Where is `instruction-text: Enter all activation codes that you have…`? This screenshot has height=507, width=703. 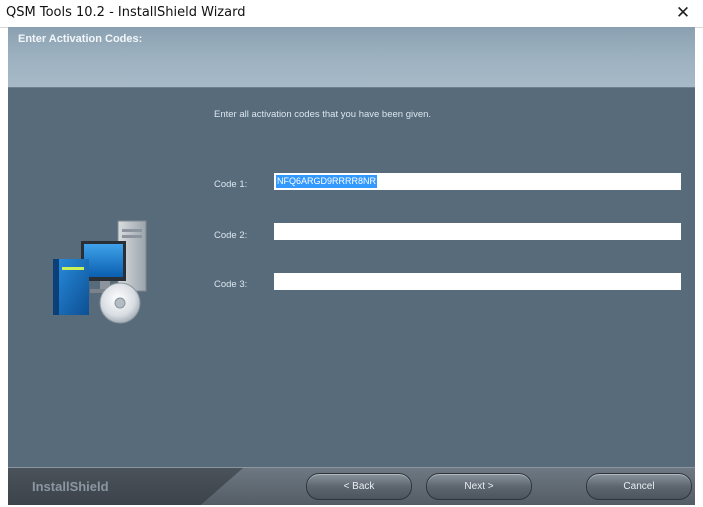
instruction-text: Enter all activation codes that you have… is located at coordinates (323, 114).